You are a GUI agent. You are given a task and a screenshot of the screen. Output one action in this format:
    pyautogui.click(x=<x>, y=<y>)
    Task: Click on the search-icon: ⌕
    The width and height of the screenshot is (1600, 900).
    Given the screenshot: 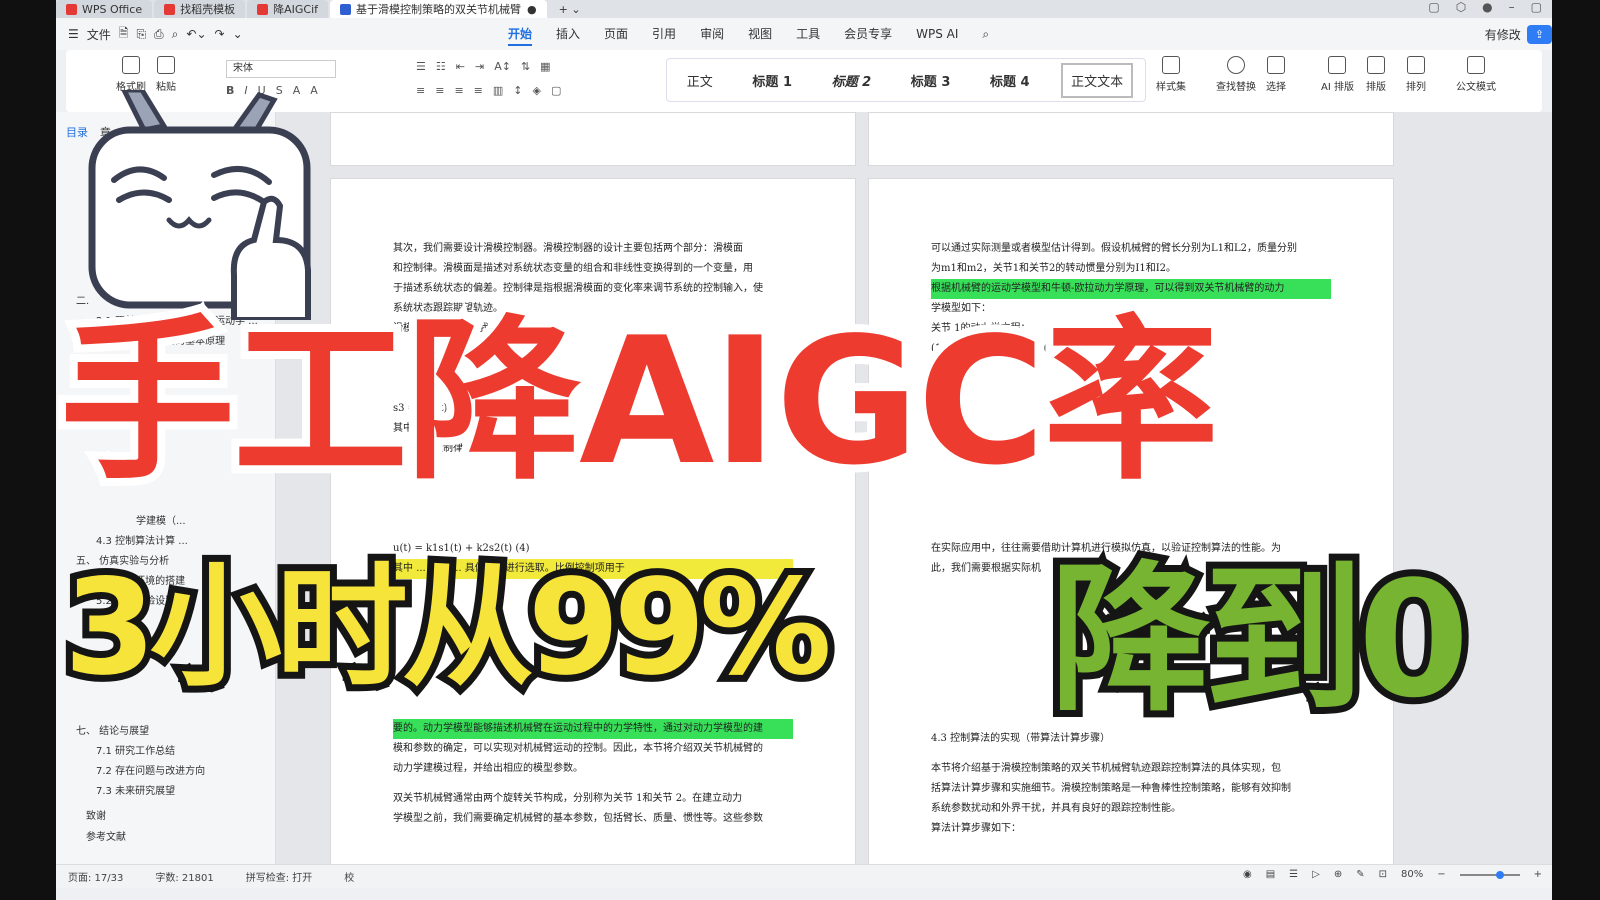 What is the action you would take?
    pyautogui.click(x=985, y=34)
    